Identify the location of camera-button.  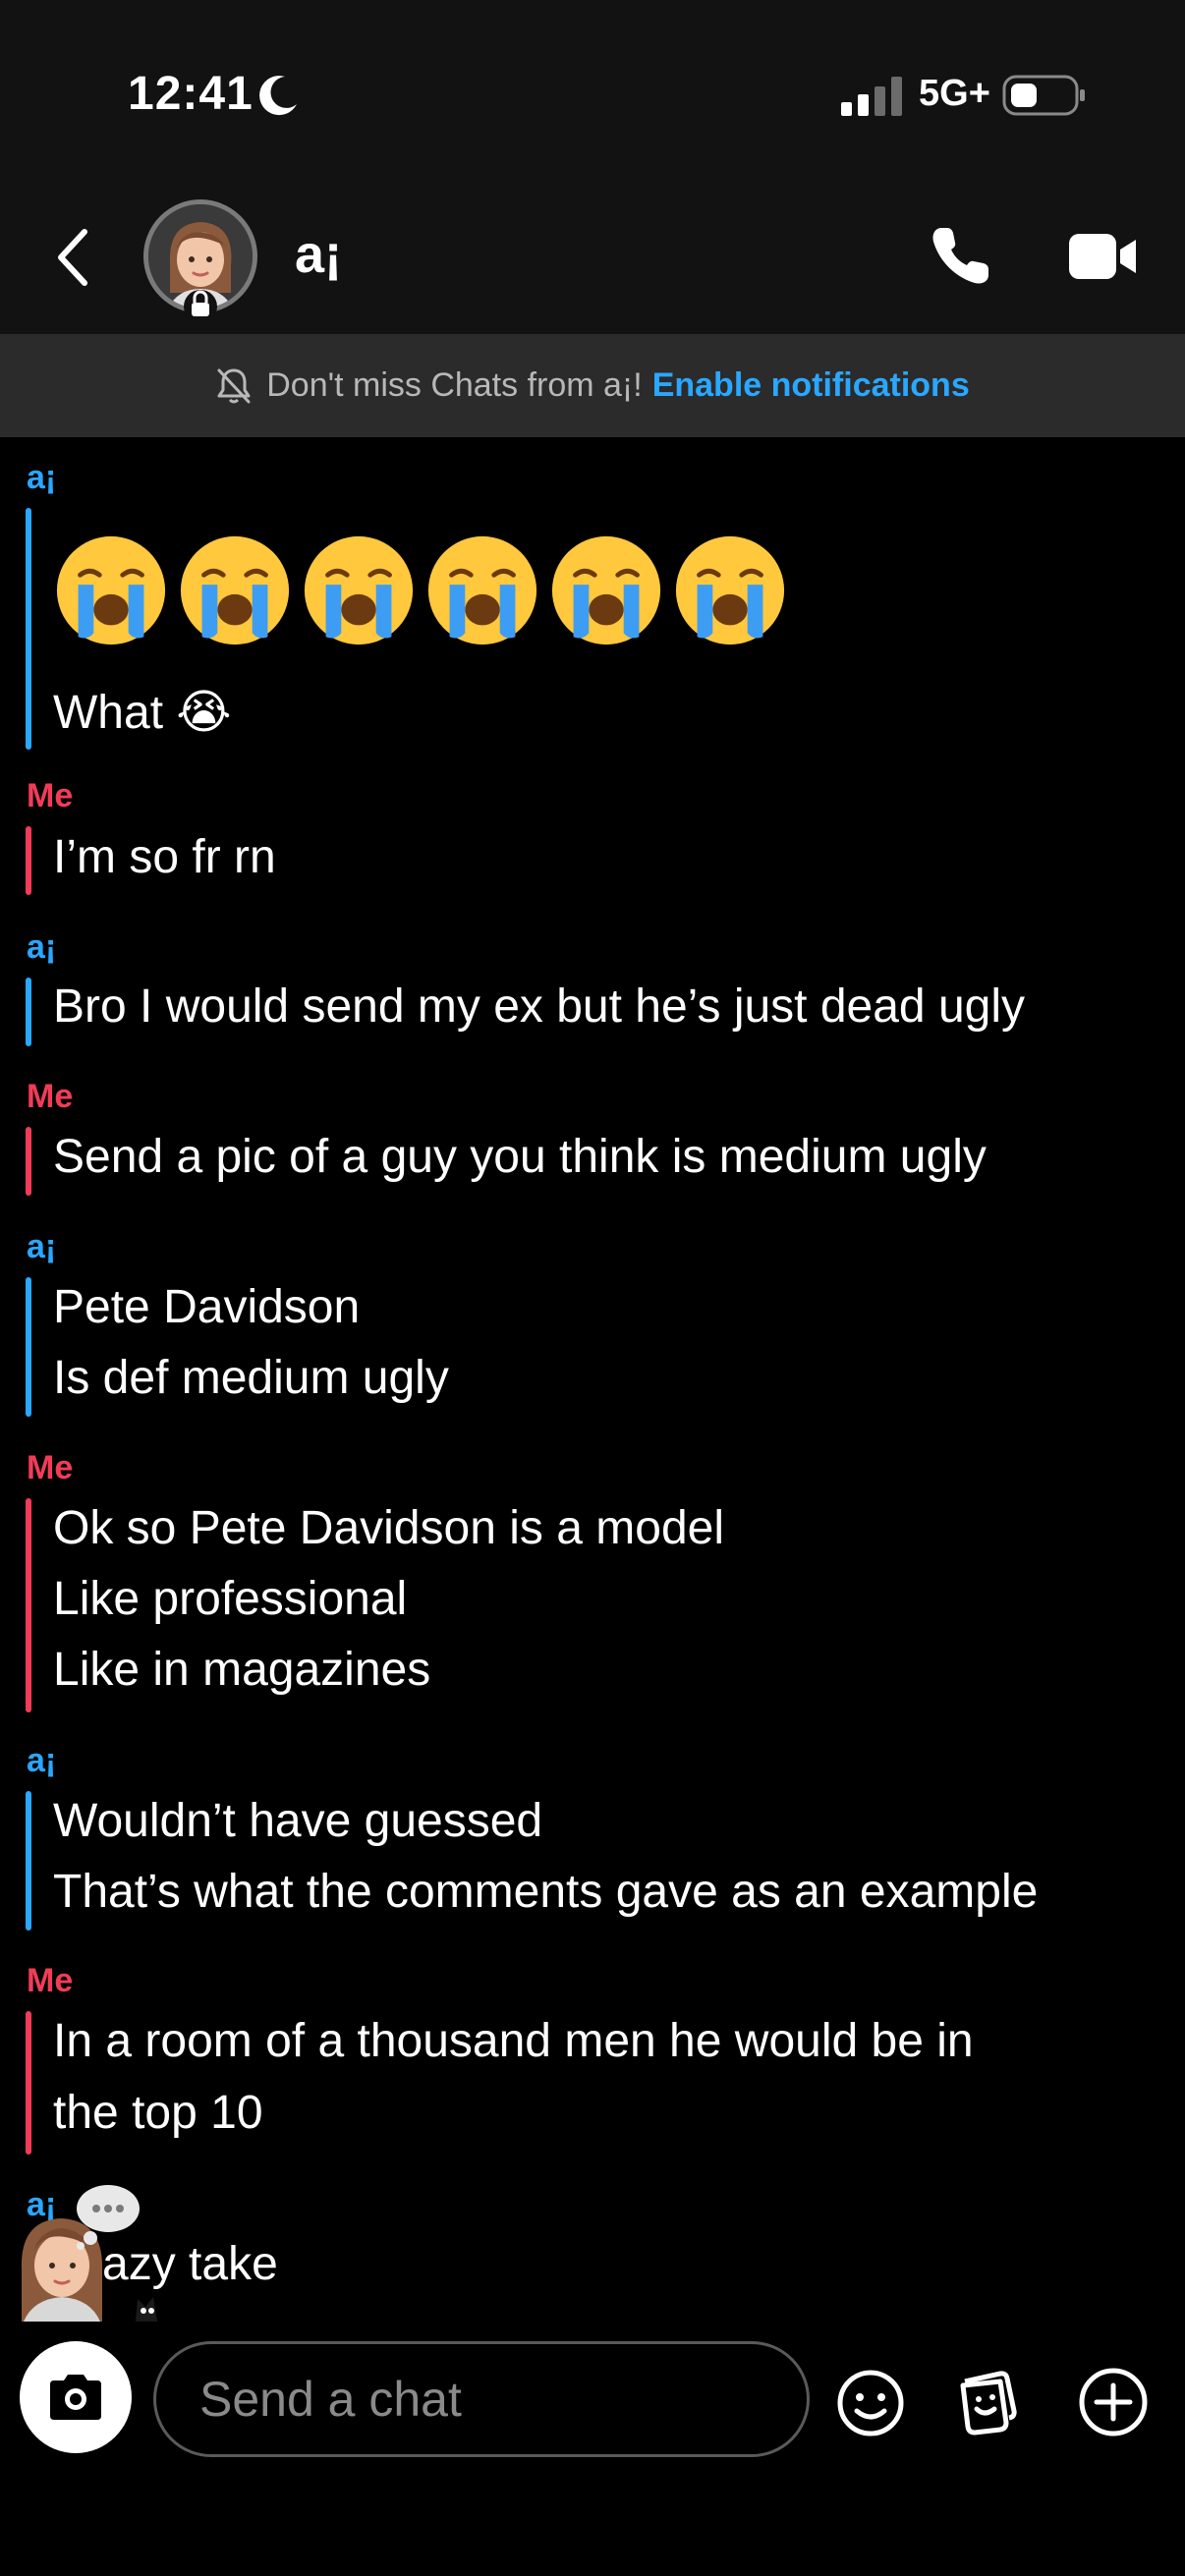
(76, 2397).